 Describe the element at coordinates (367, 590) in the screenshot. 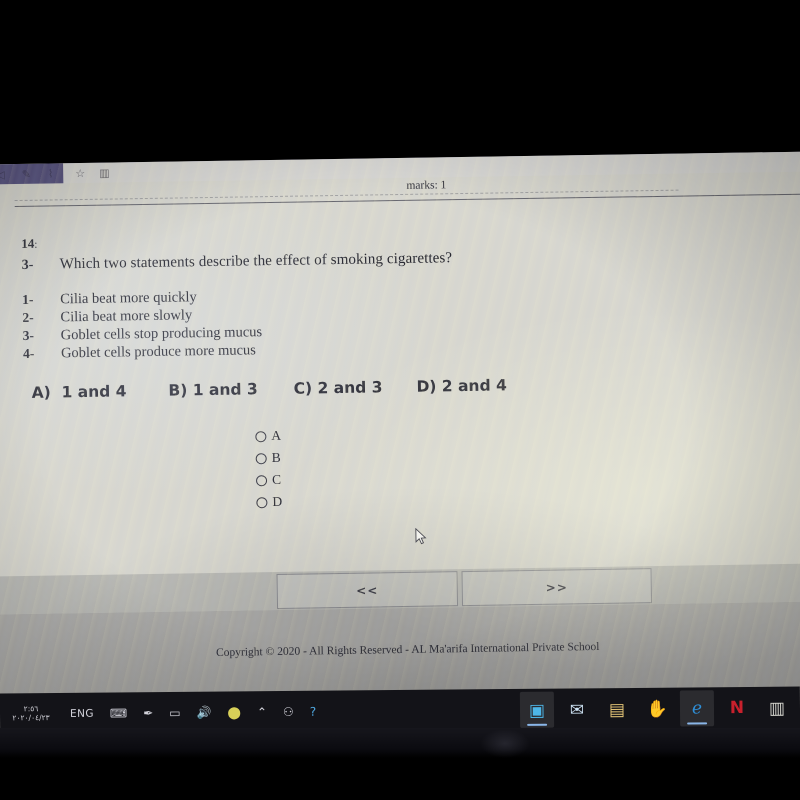

I see `previous-question-button: <<` at that location.